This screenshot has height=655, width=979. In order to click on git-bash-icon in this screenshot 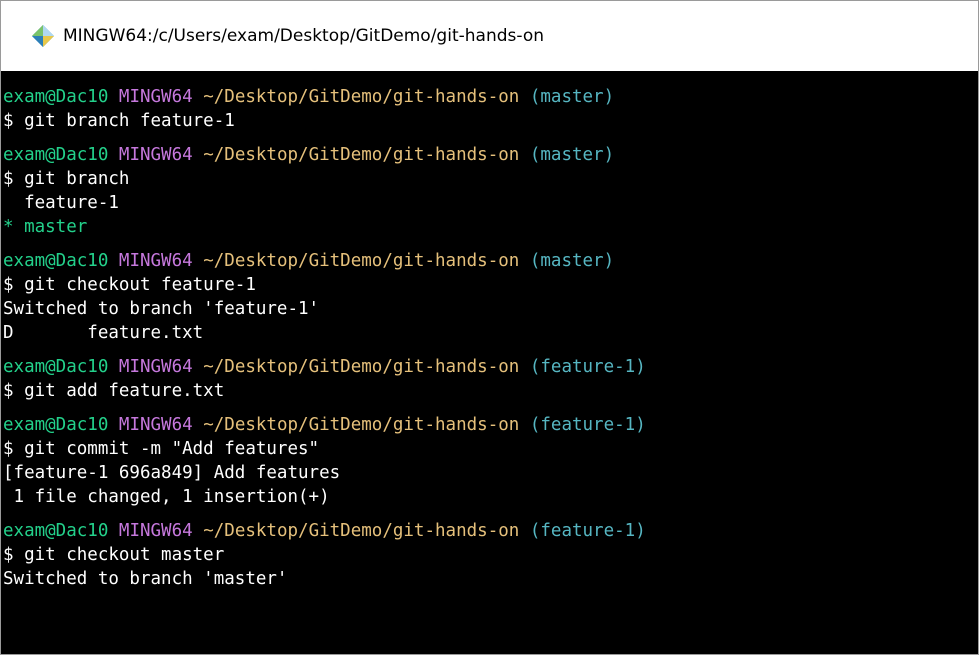, I will do `click(43, 36)`.